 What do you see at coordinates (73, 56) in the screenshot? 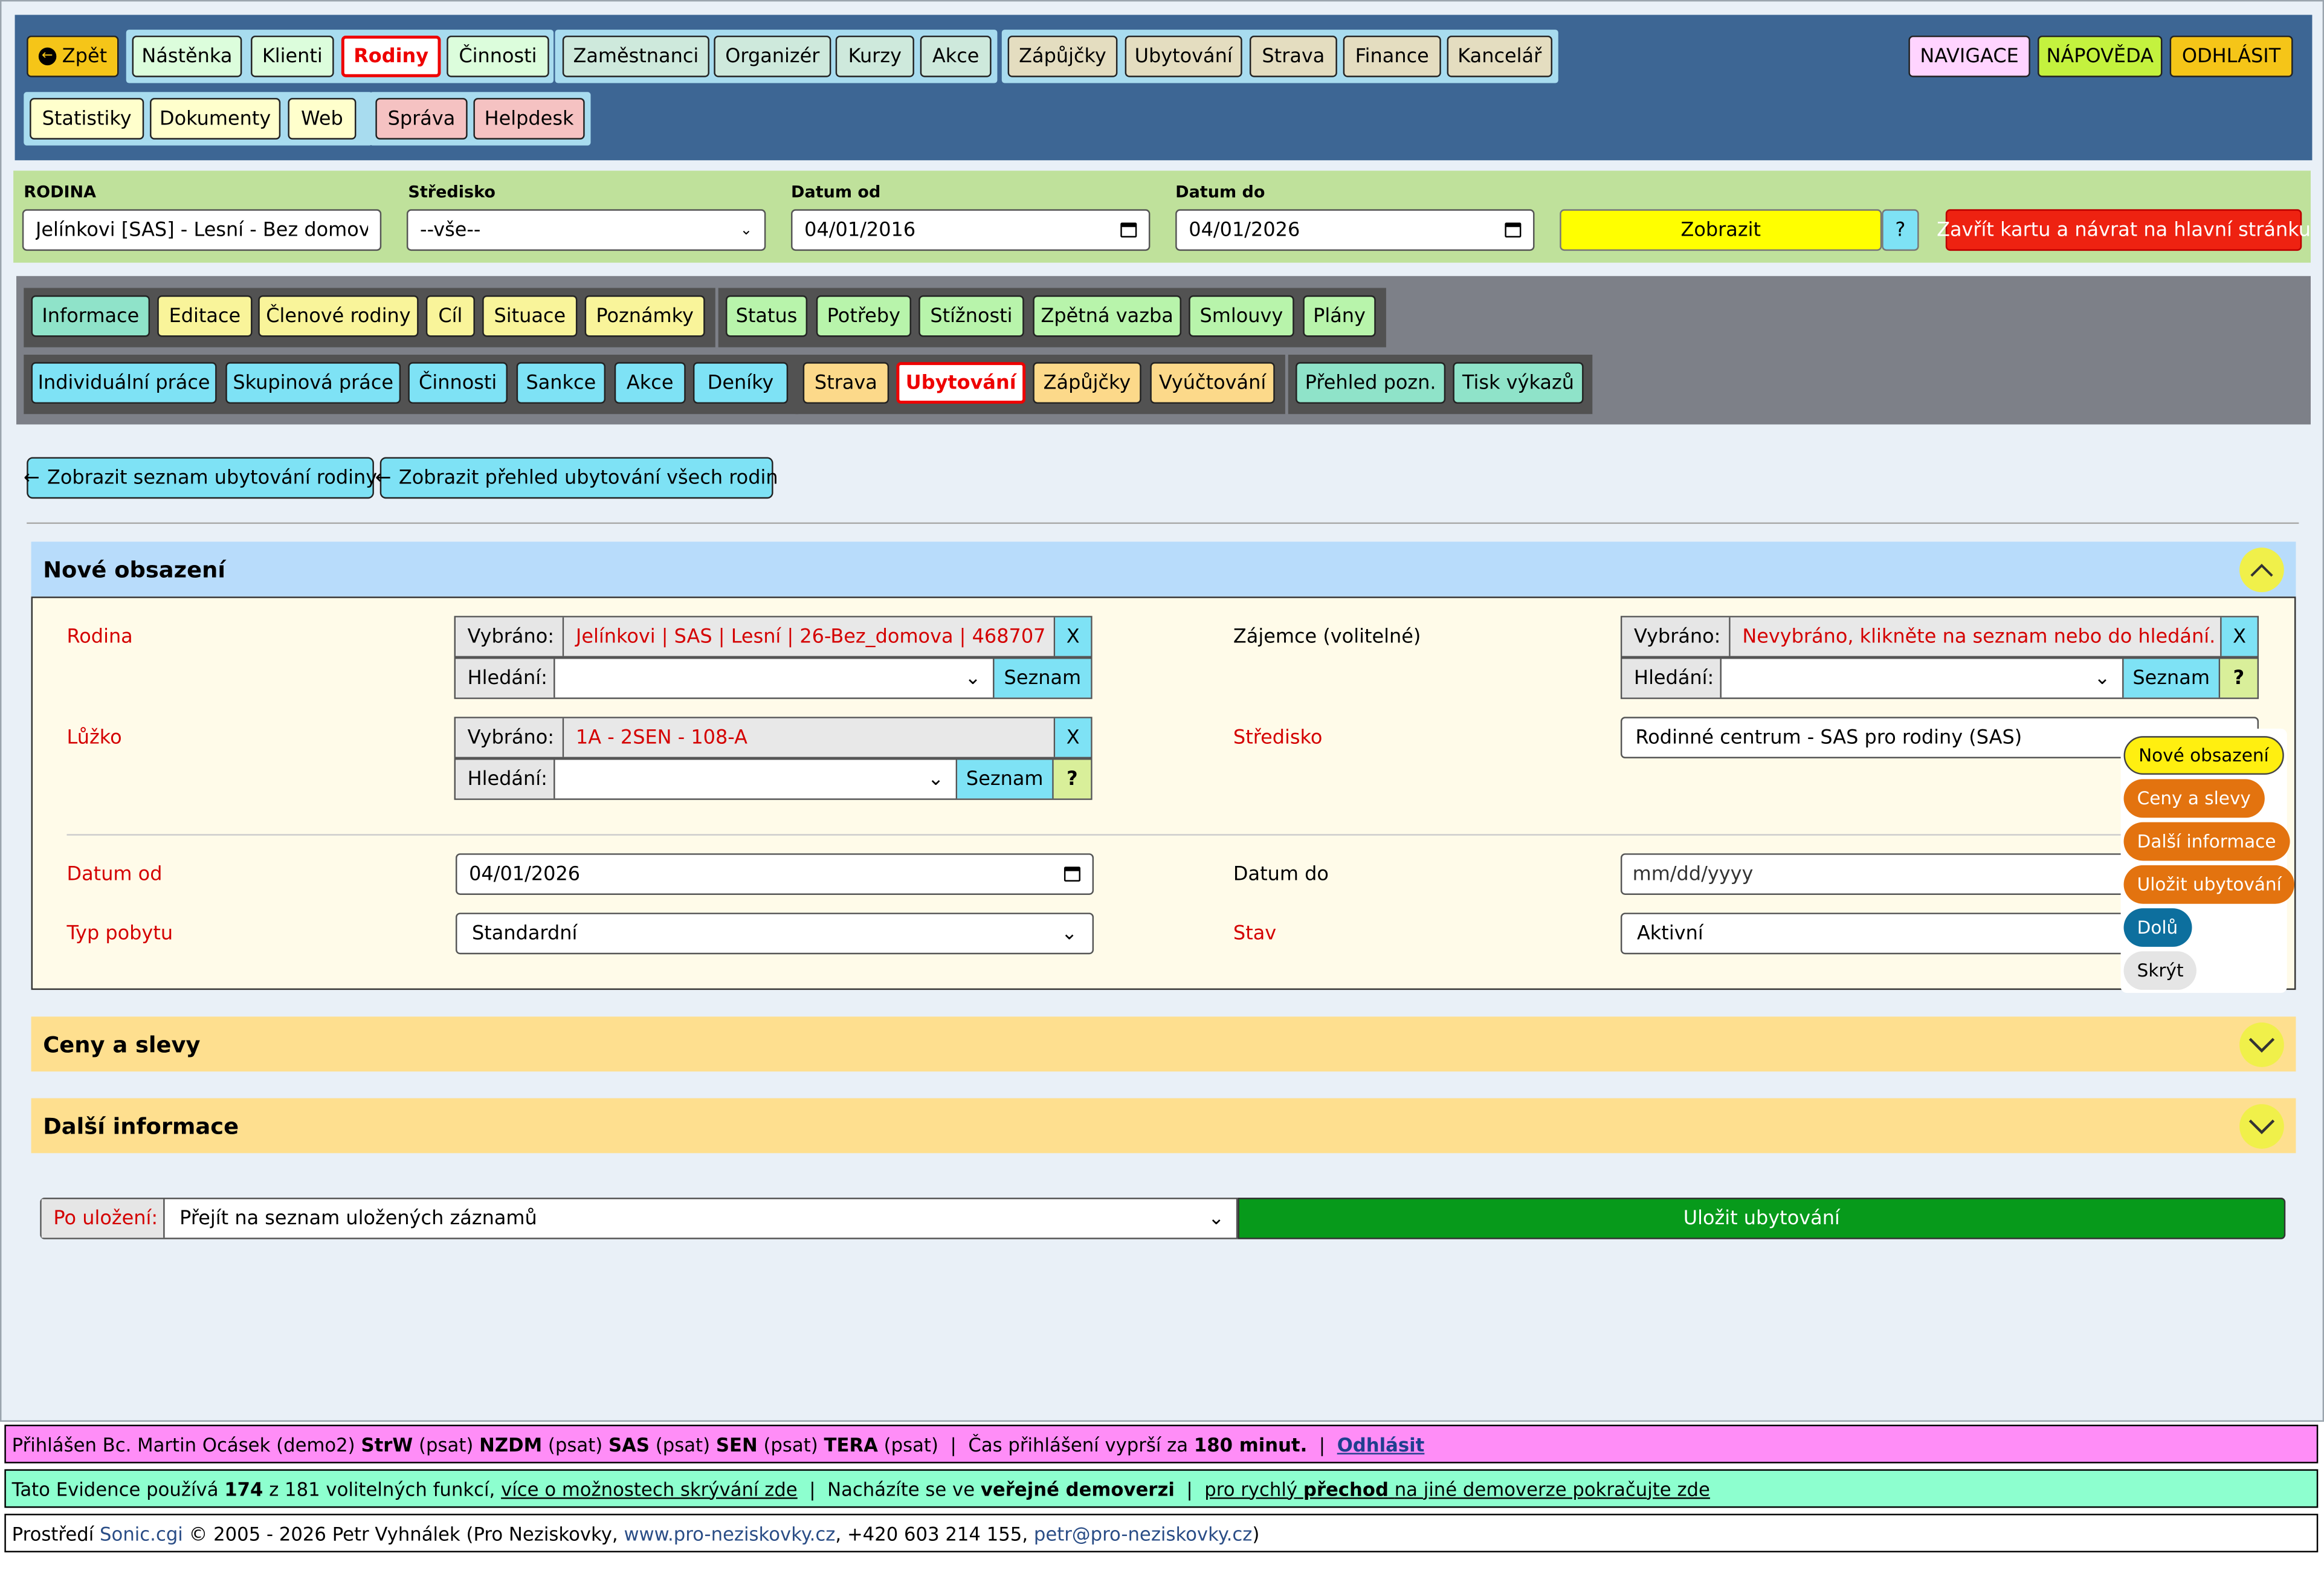
I see `back-button: ← Zpět` at bounding box center [73, 56].